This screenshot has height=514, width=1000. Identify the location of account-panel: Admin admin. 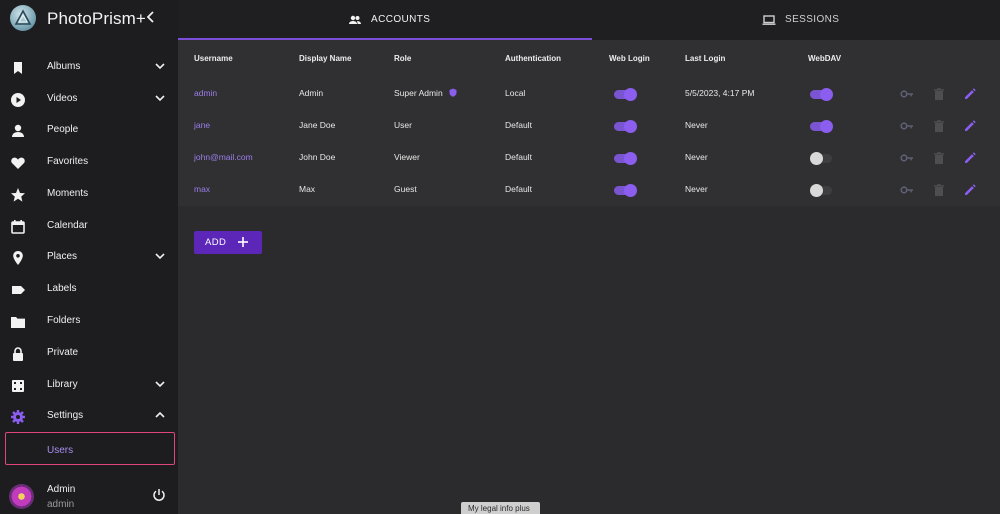
(89, 496).